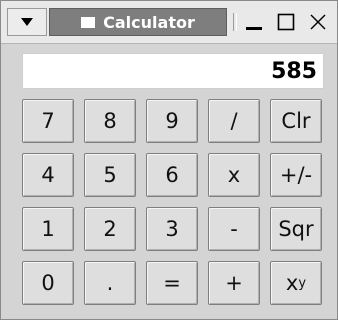  Describe the element at coordinates (48, 121) in the screenshot. I see `key-7: 7` at that location.